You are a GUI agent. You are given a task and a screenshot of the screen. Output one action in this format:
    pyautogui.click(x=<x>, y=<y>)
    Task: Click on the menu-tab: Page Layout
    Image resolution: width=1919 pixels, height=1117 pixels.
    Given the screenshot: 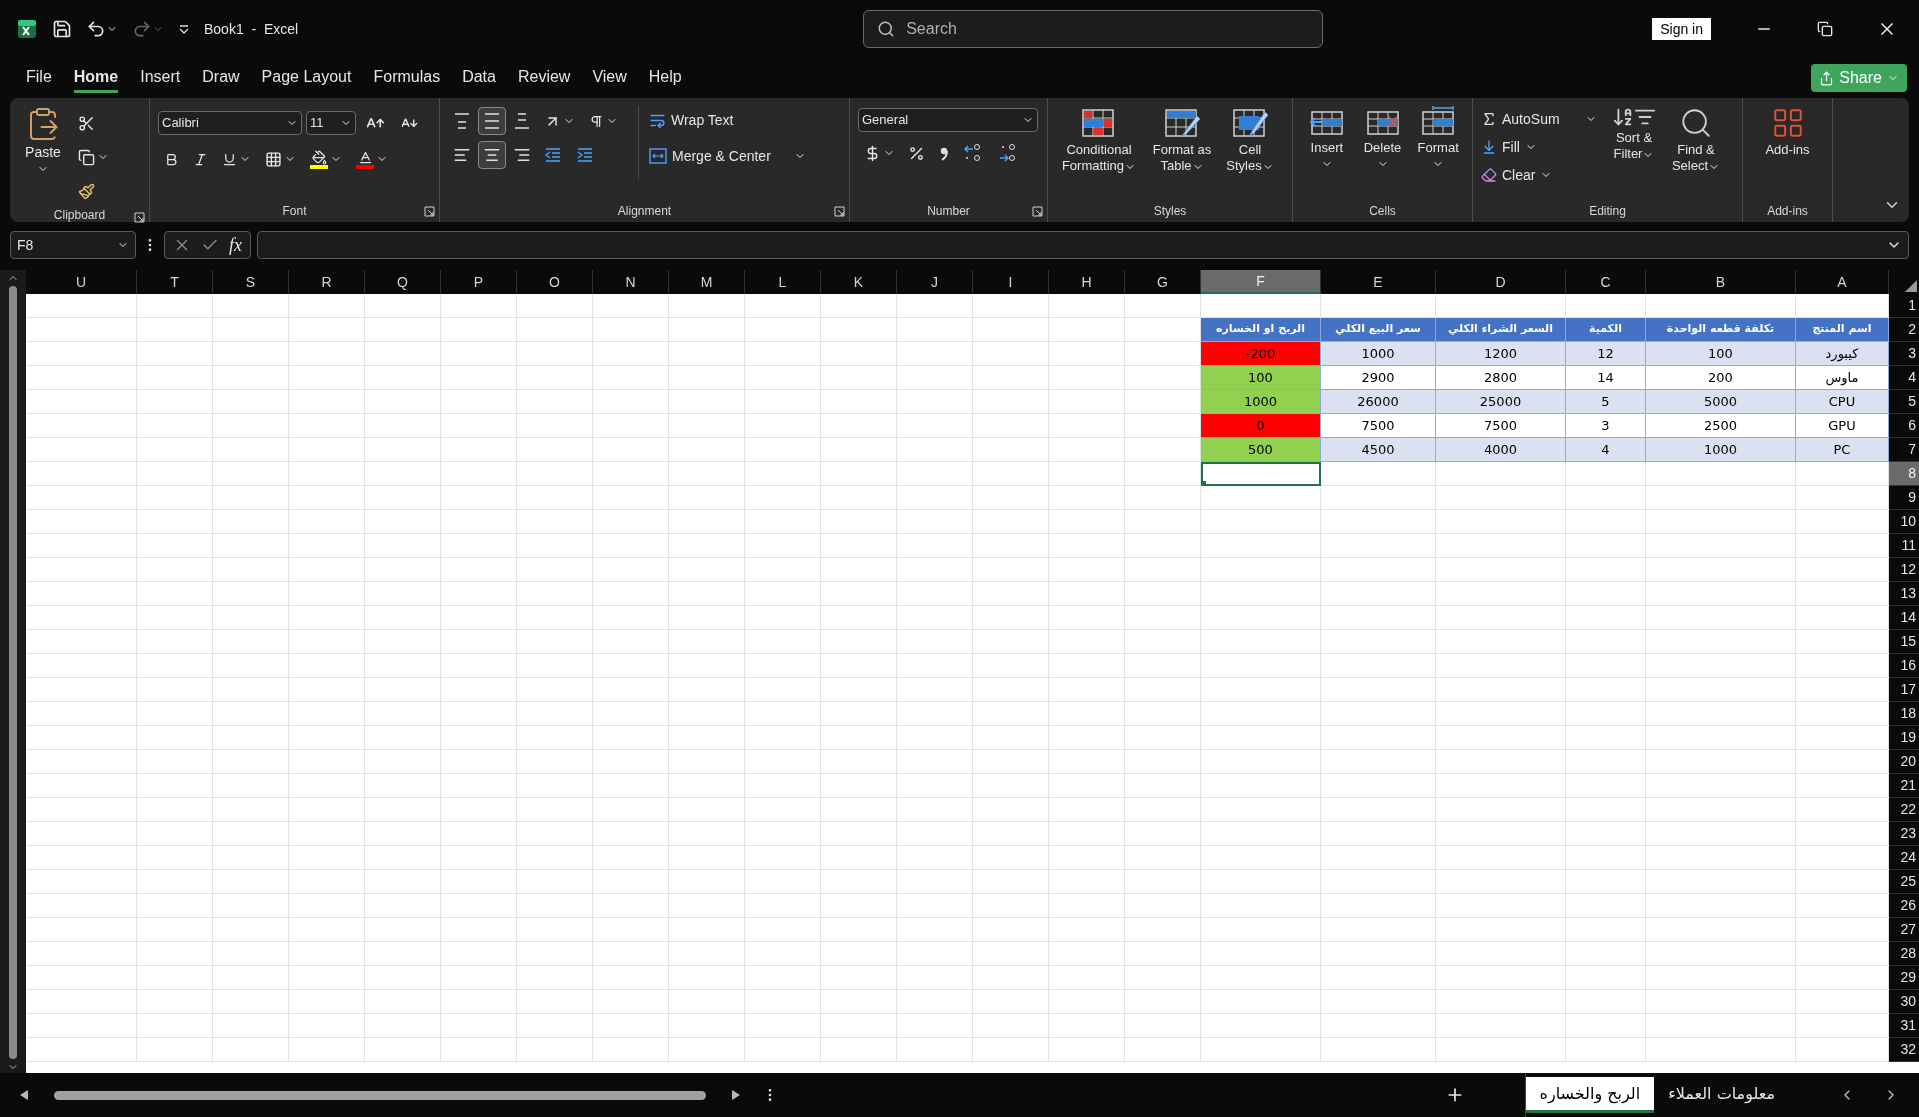 What is the action you would take?
    pyautogui.click(x=306, y=78)
    